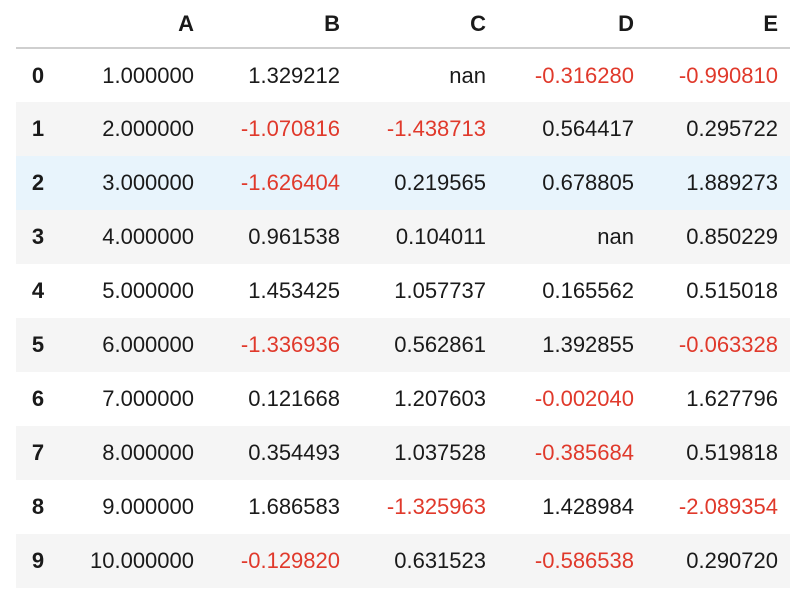 Image resolution: width=804 pixels, height=598 pixels. Describe the element at coordinates (467, 75) in the screenshot. I see `cell-c: nan` at that location.